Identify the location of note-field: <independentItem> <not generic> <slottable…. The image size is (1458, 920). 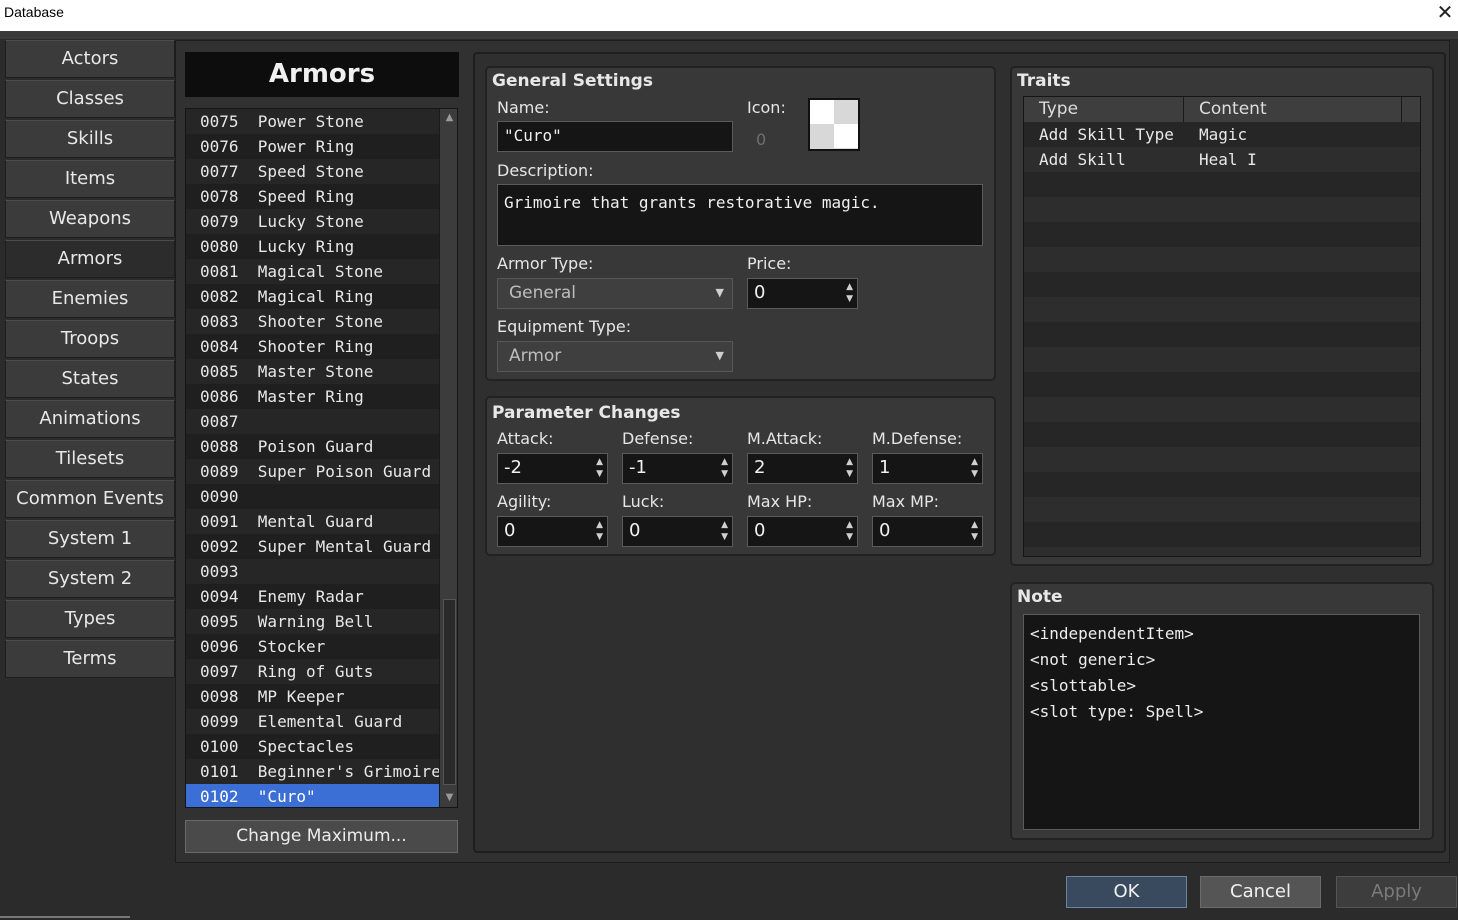
(1221, 722).